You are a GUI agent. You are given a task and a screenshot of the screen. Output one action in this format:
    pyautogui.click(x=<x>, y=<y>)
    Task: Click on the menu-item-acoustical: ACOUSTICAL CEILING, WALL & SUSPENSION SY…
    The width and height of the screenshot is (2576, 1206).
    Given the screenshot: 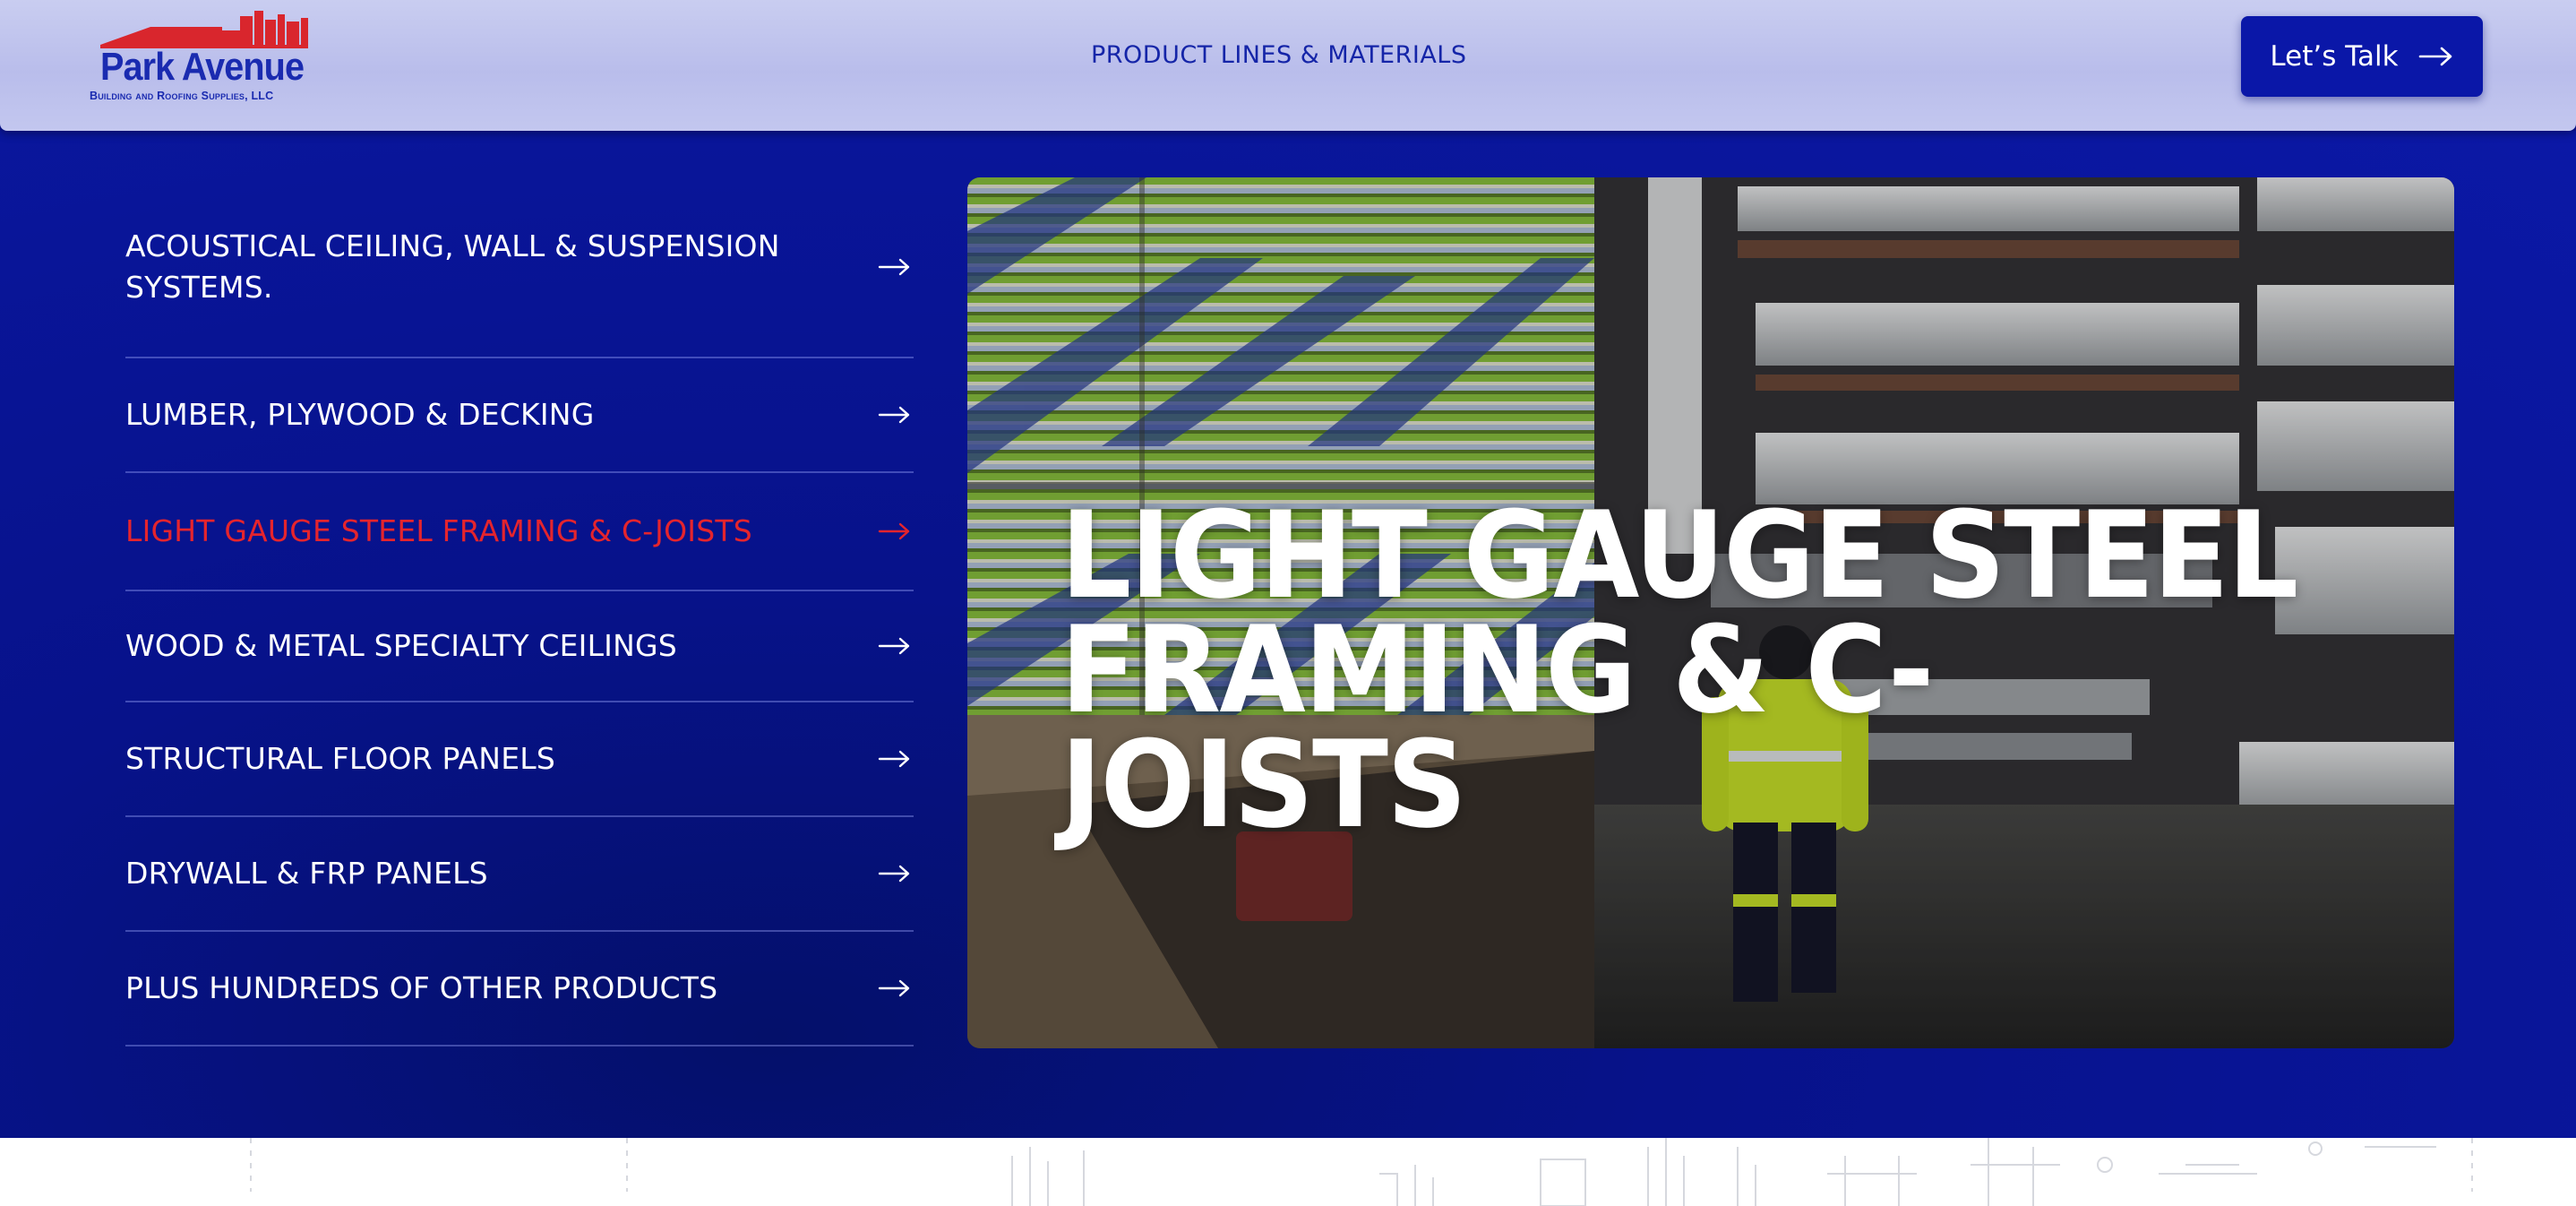 What is the action you would take?
    pyautogui.click(x=519, y=267)
    